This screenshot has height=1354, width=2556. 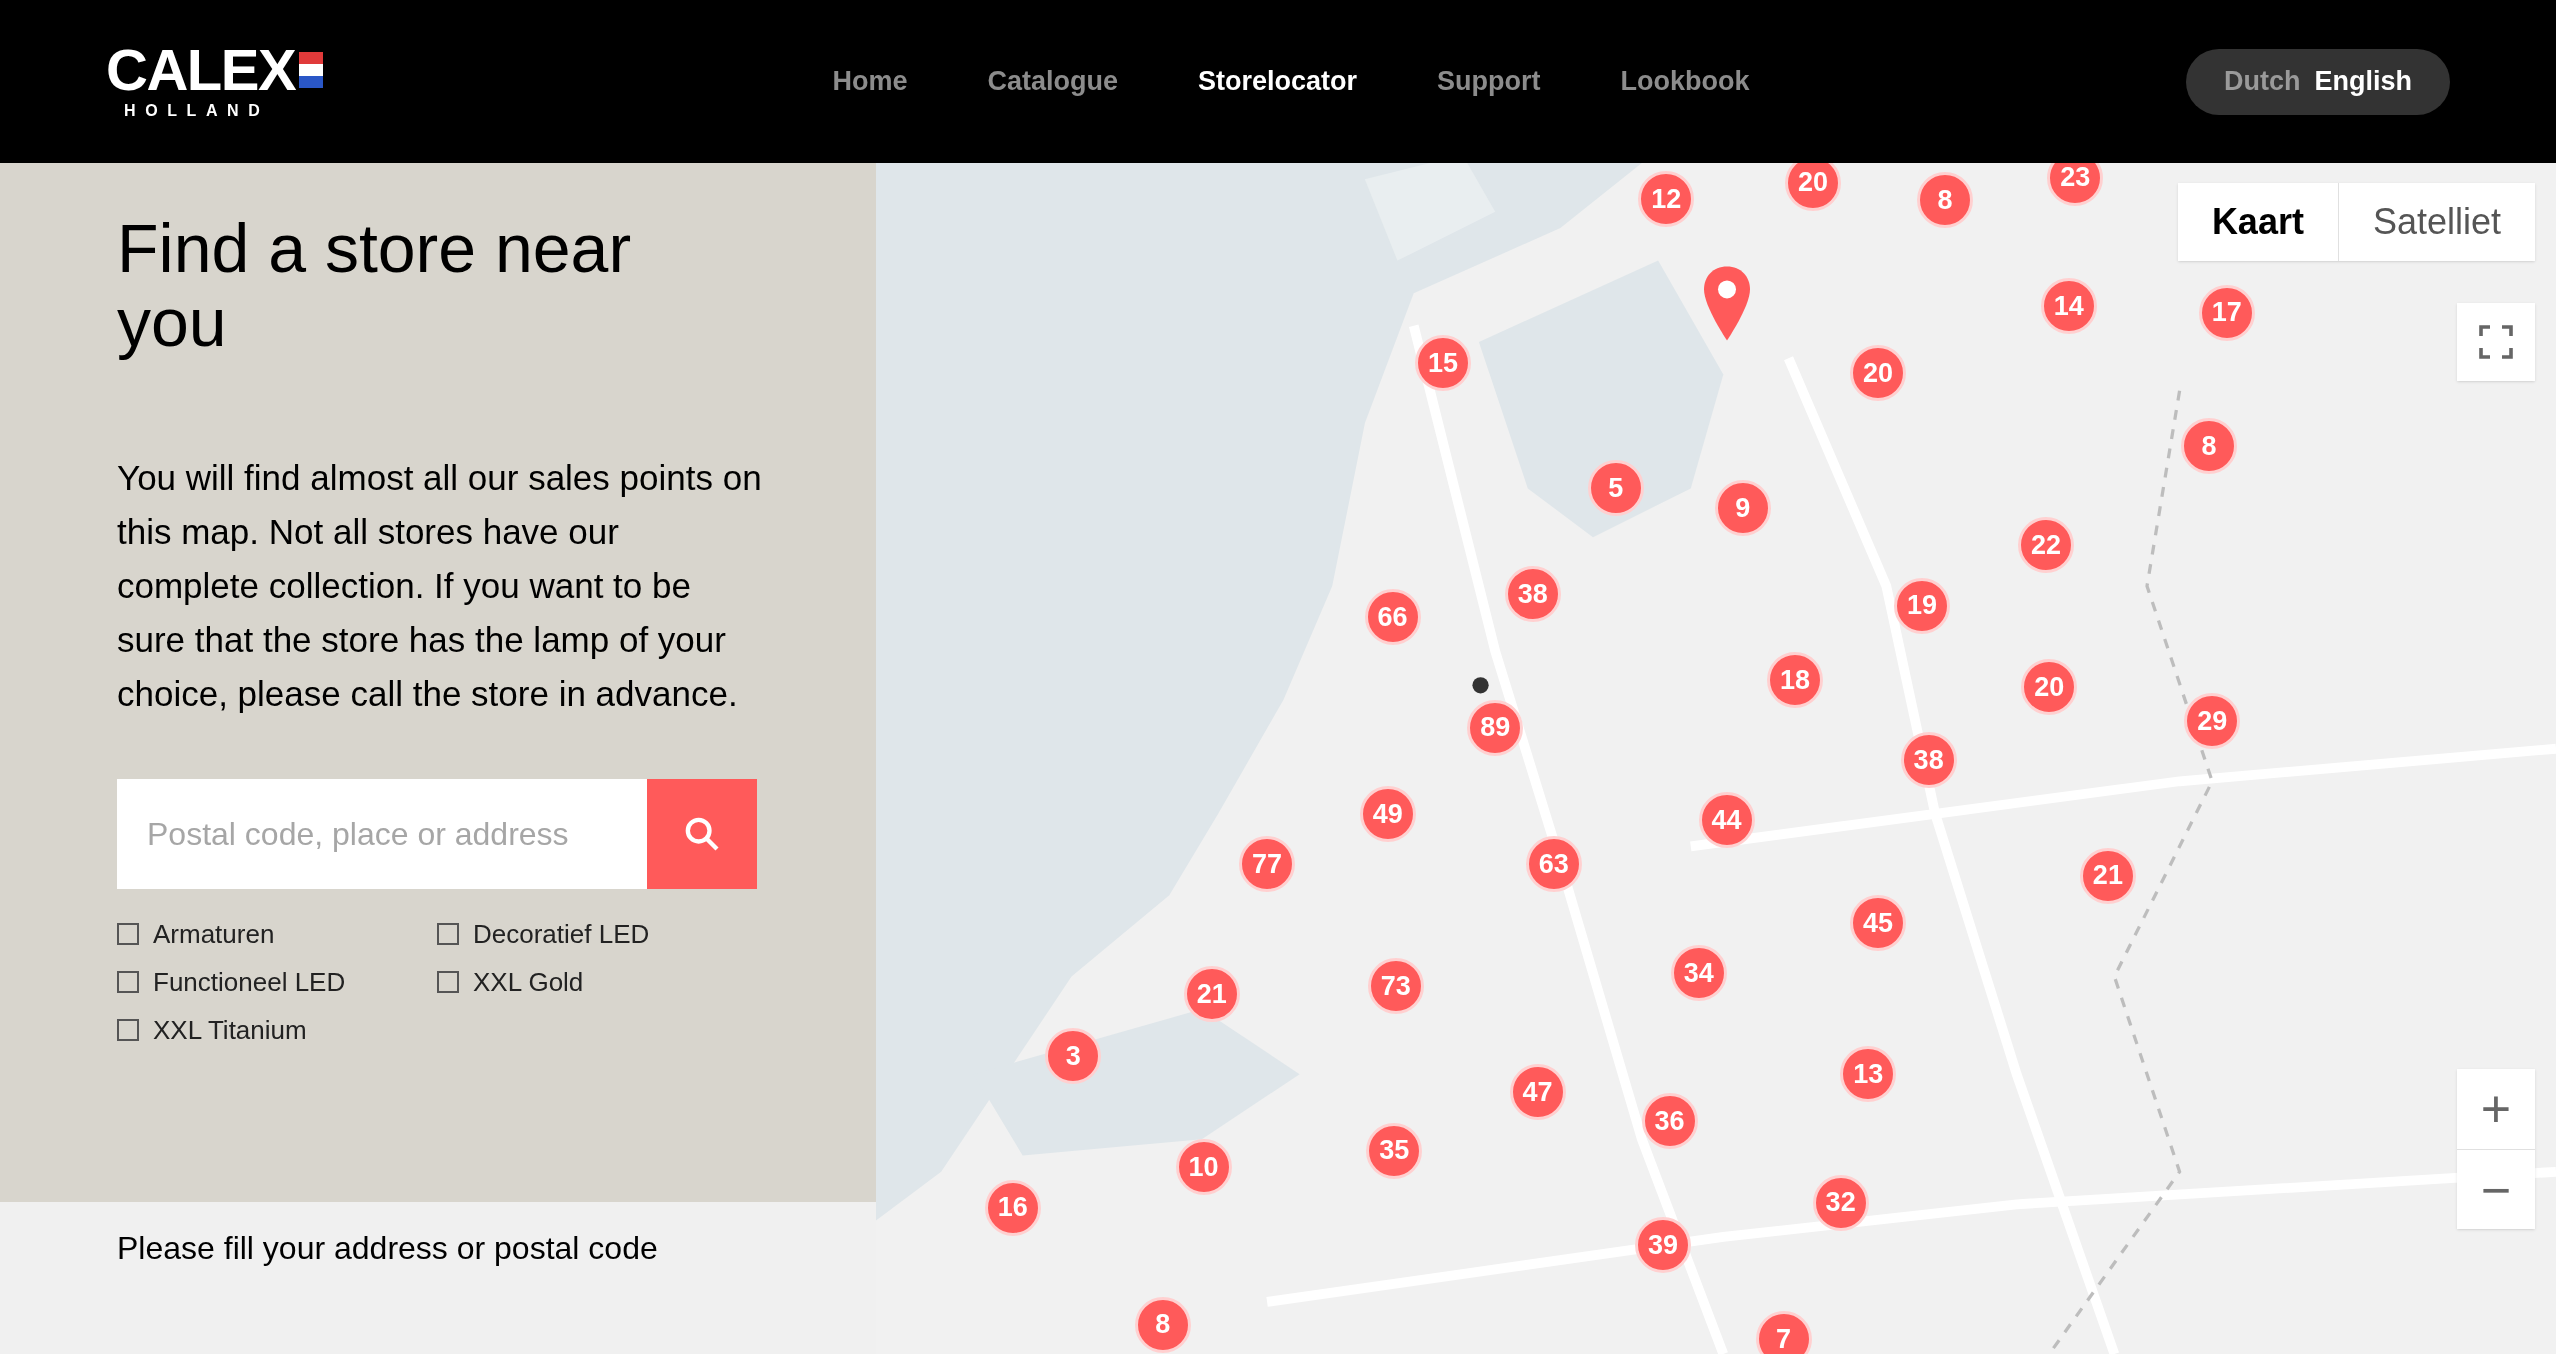 What do you see at coordinates (387, 1248) in the screenshot?
I see `status-message: Please fill your address or postal code` at bounding box center [387, 1248].